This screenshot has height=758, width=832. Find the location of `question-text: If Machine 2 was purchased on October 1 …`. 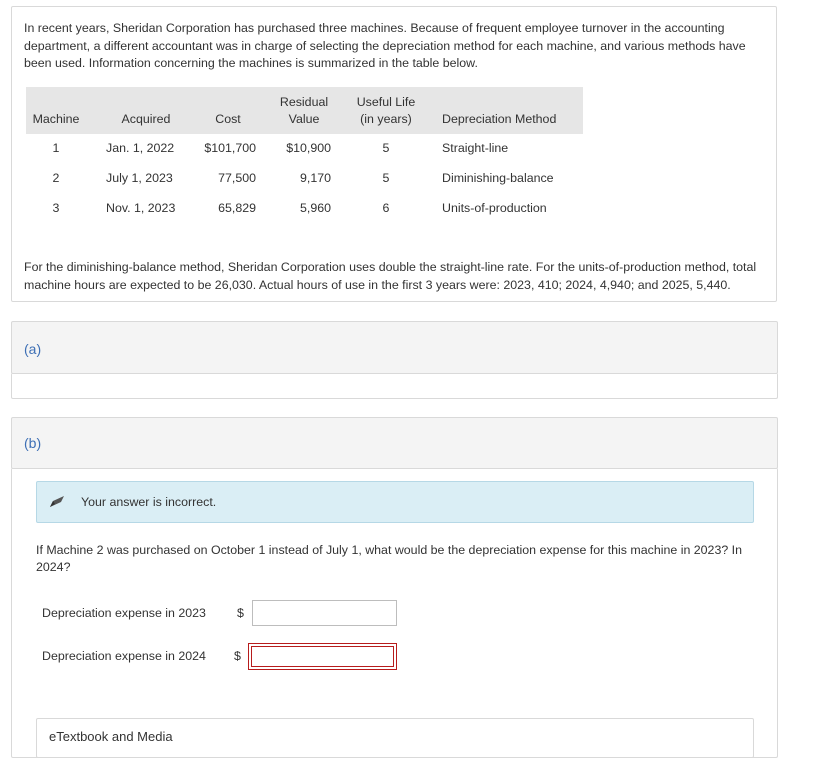

question-text: If Machine 2 was purchased on October 1 … is located at coordinates (389, 558).